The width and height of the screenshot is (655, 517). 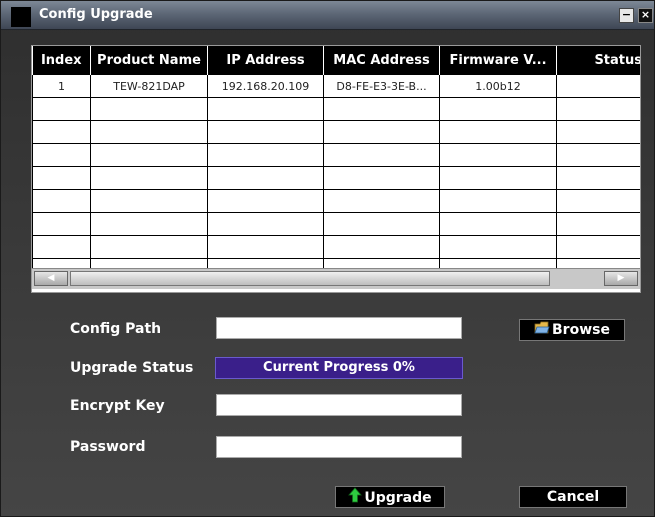 I want to click on upgrade-button: Upgrade, so click(x=390, y=497).